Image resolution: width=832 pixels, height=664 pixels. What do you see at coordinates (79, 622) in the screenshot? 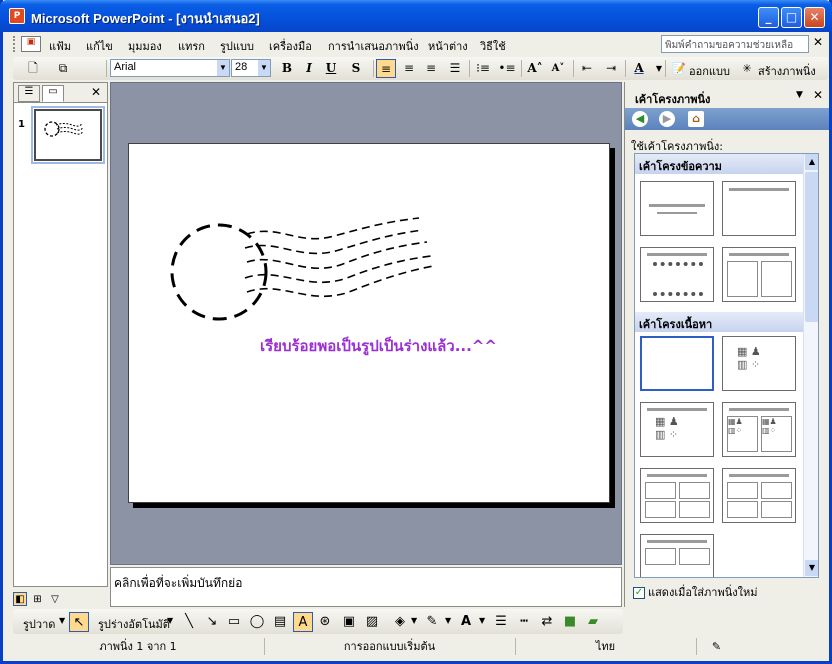
I see `select-pointer-icon: ↖` at bounding box center [79, 622].